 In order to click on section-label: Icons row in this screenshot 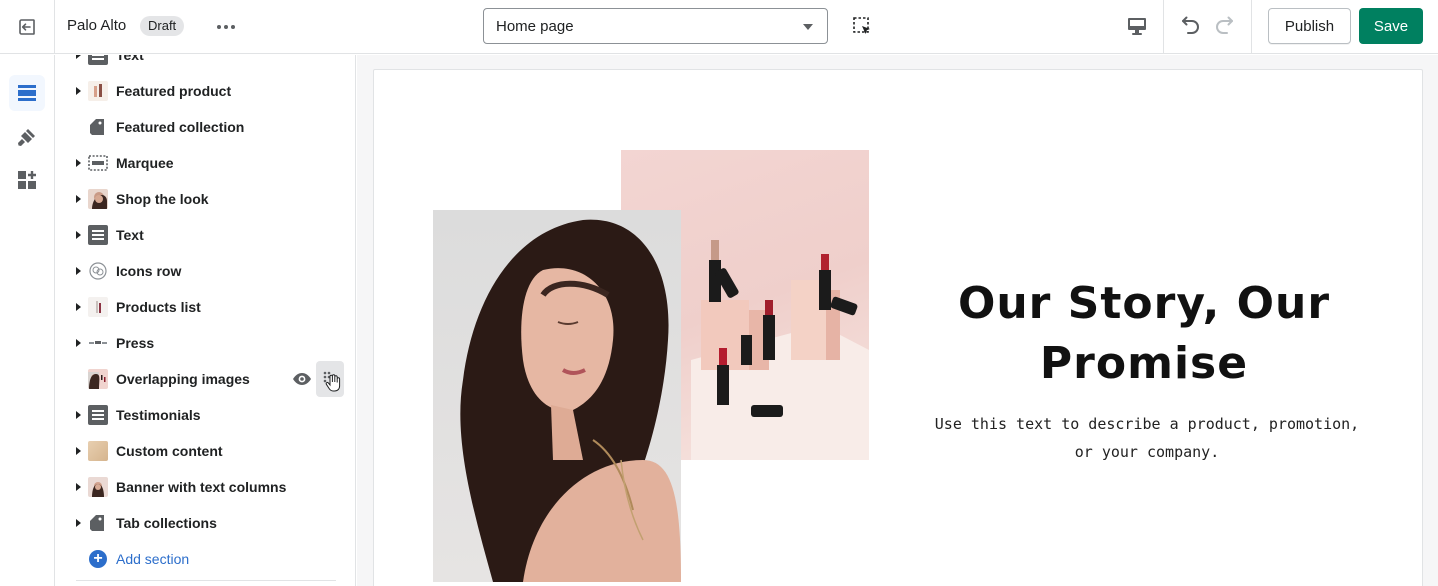, I will do `click(149, 271)`.